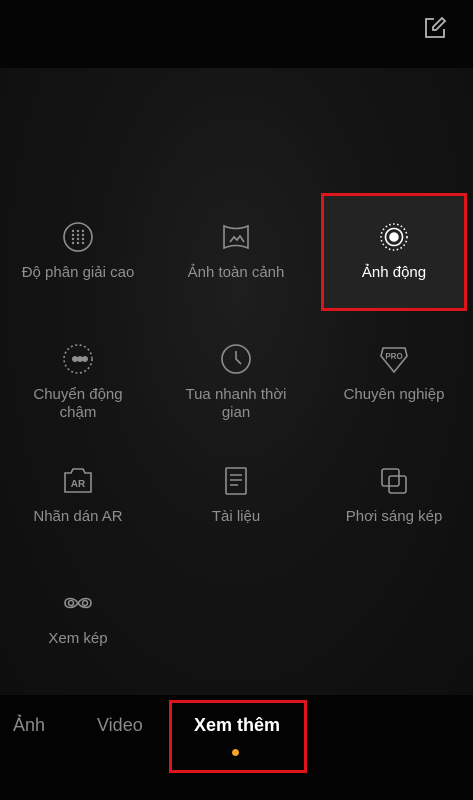 The width and height of the screenshot is (473, 800). I want to click on panorama-icon, so click(236, 237).